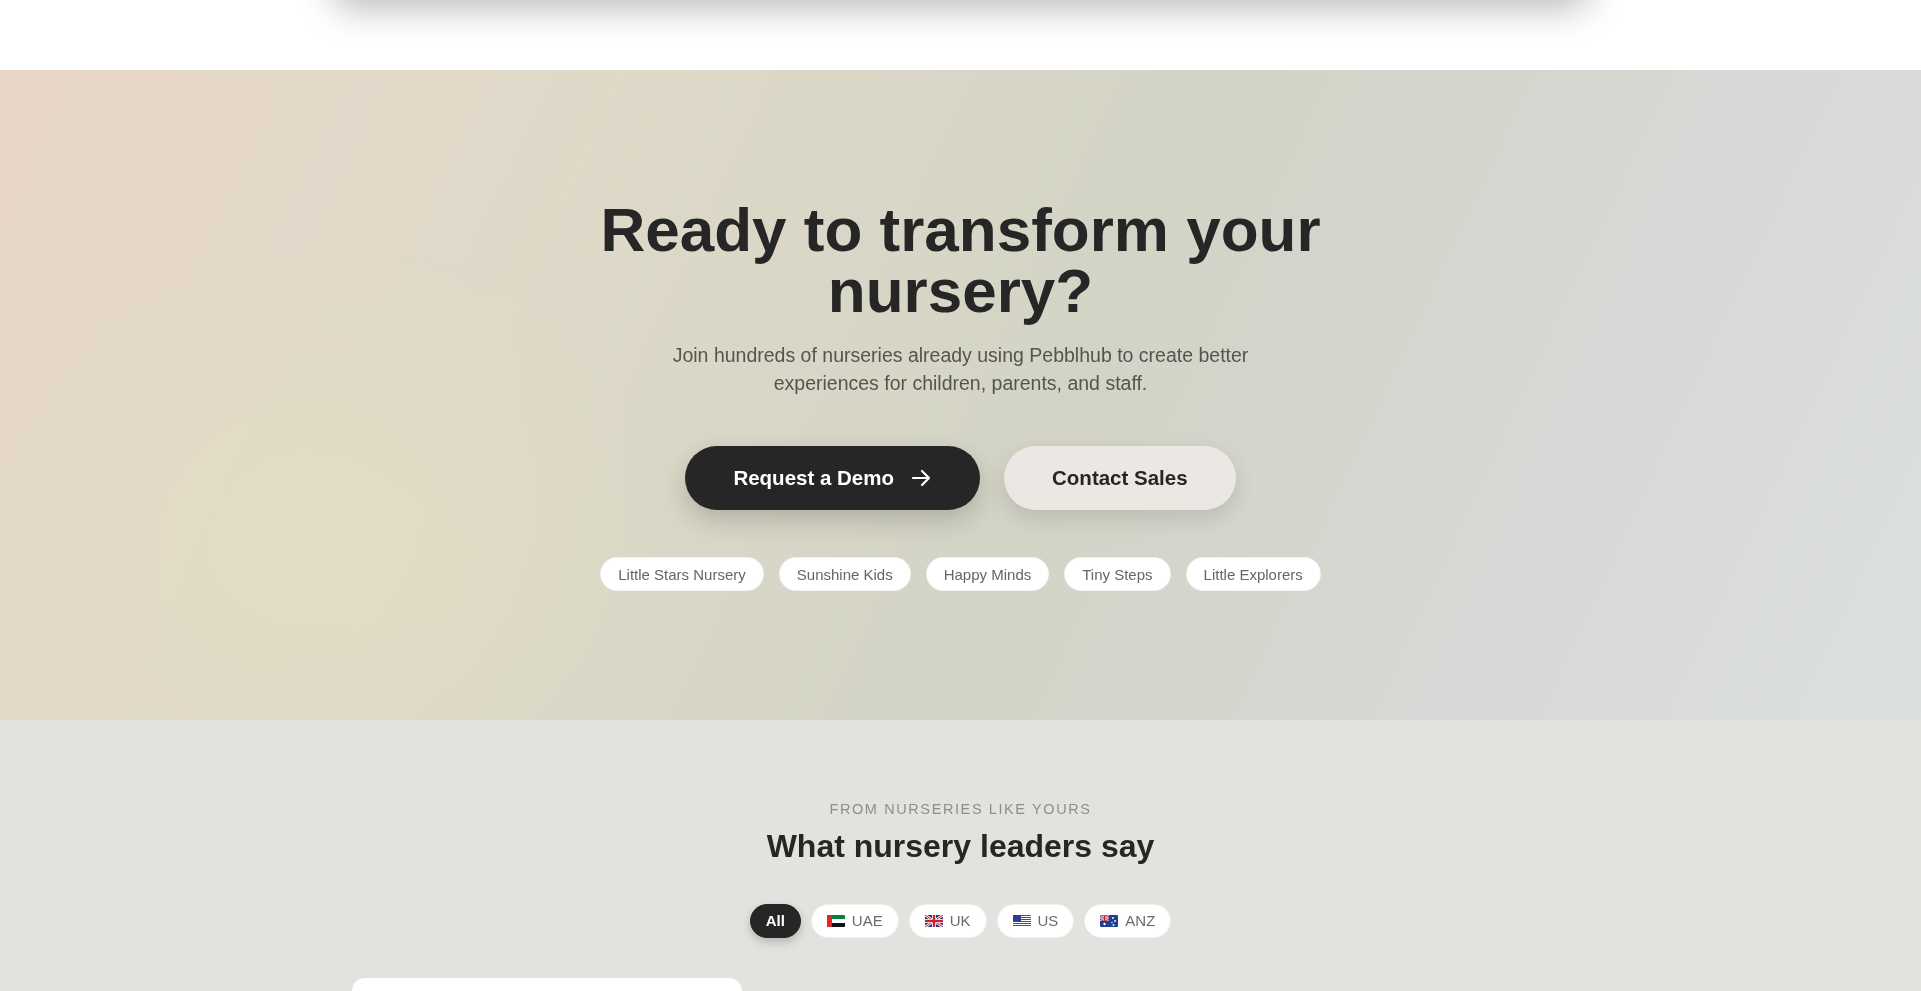 Image resolution: width=1921 pixels, height=991 pixels. Describe the element at coordinates (1128, 921) in the screenshot. I see `region-filter-tab: ANZ` at that location.